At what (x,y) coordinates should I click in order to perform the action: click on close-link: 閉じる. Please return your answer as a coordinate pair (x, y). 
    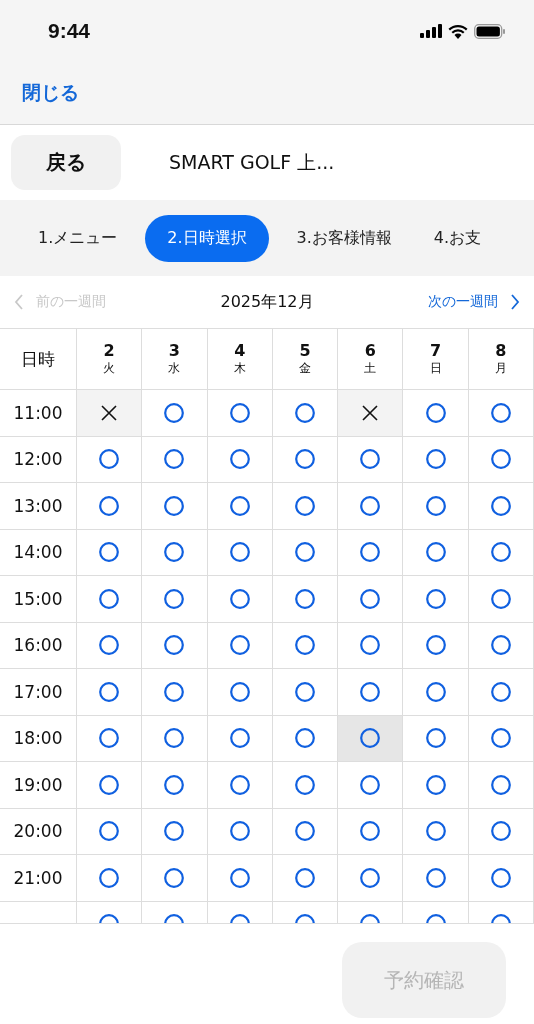
    Looking at the image, I should click on (50, 93).